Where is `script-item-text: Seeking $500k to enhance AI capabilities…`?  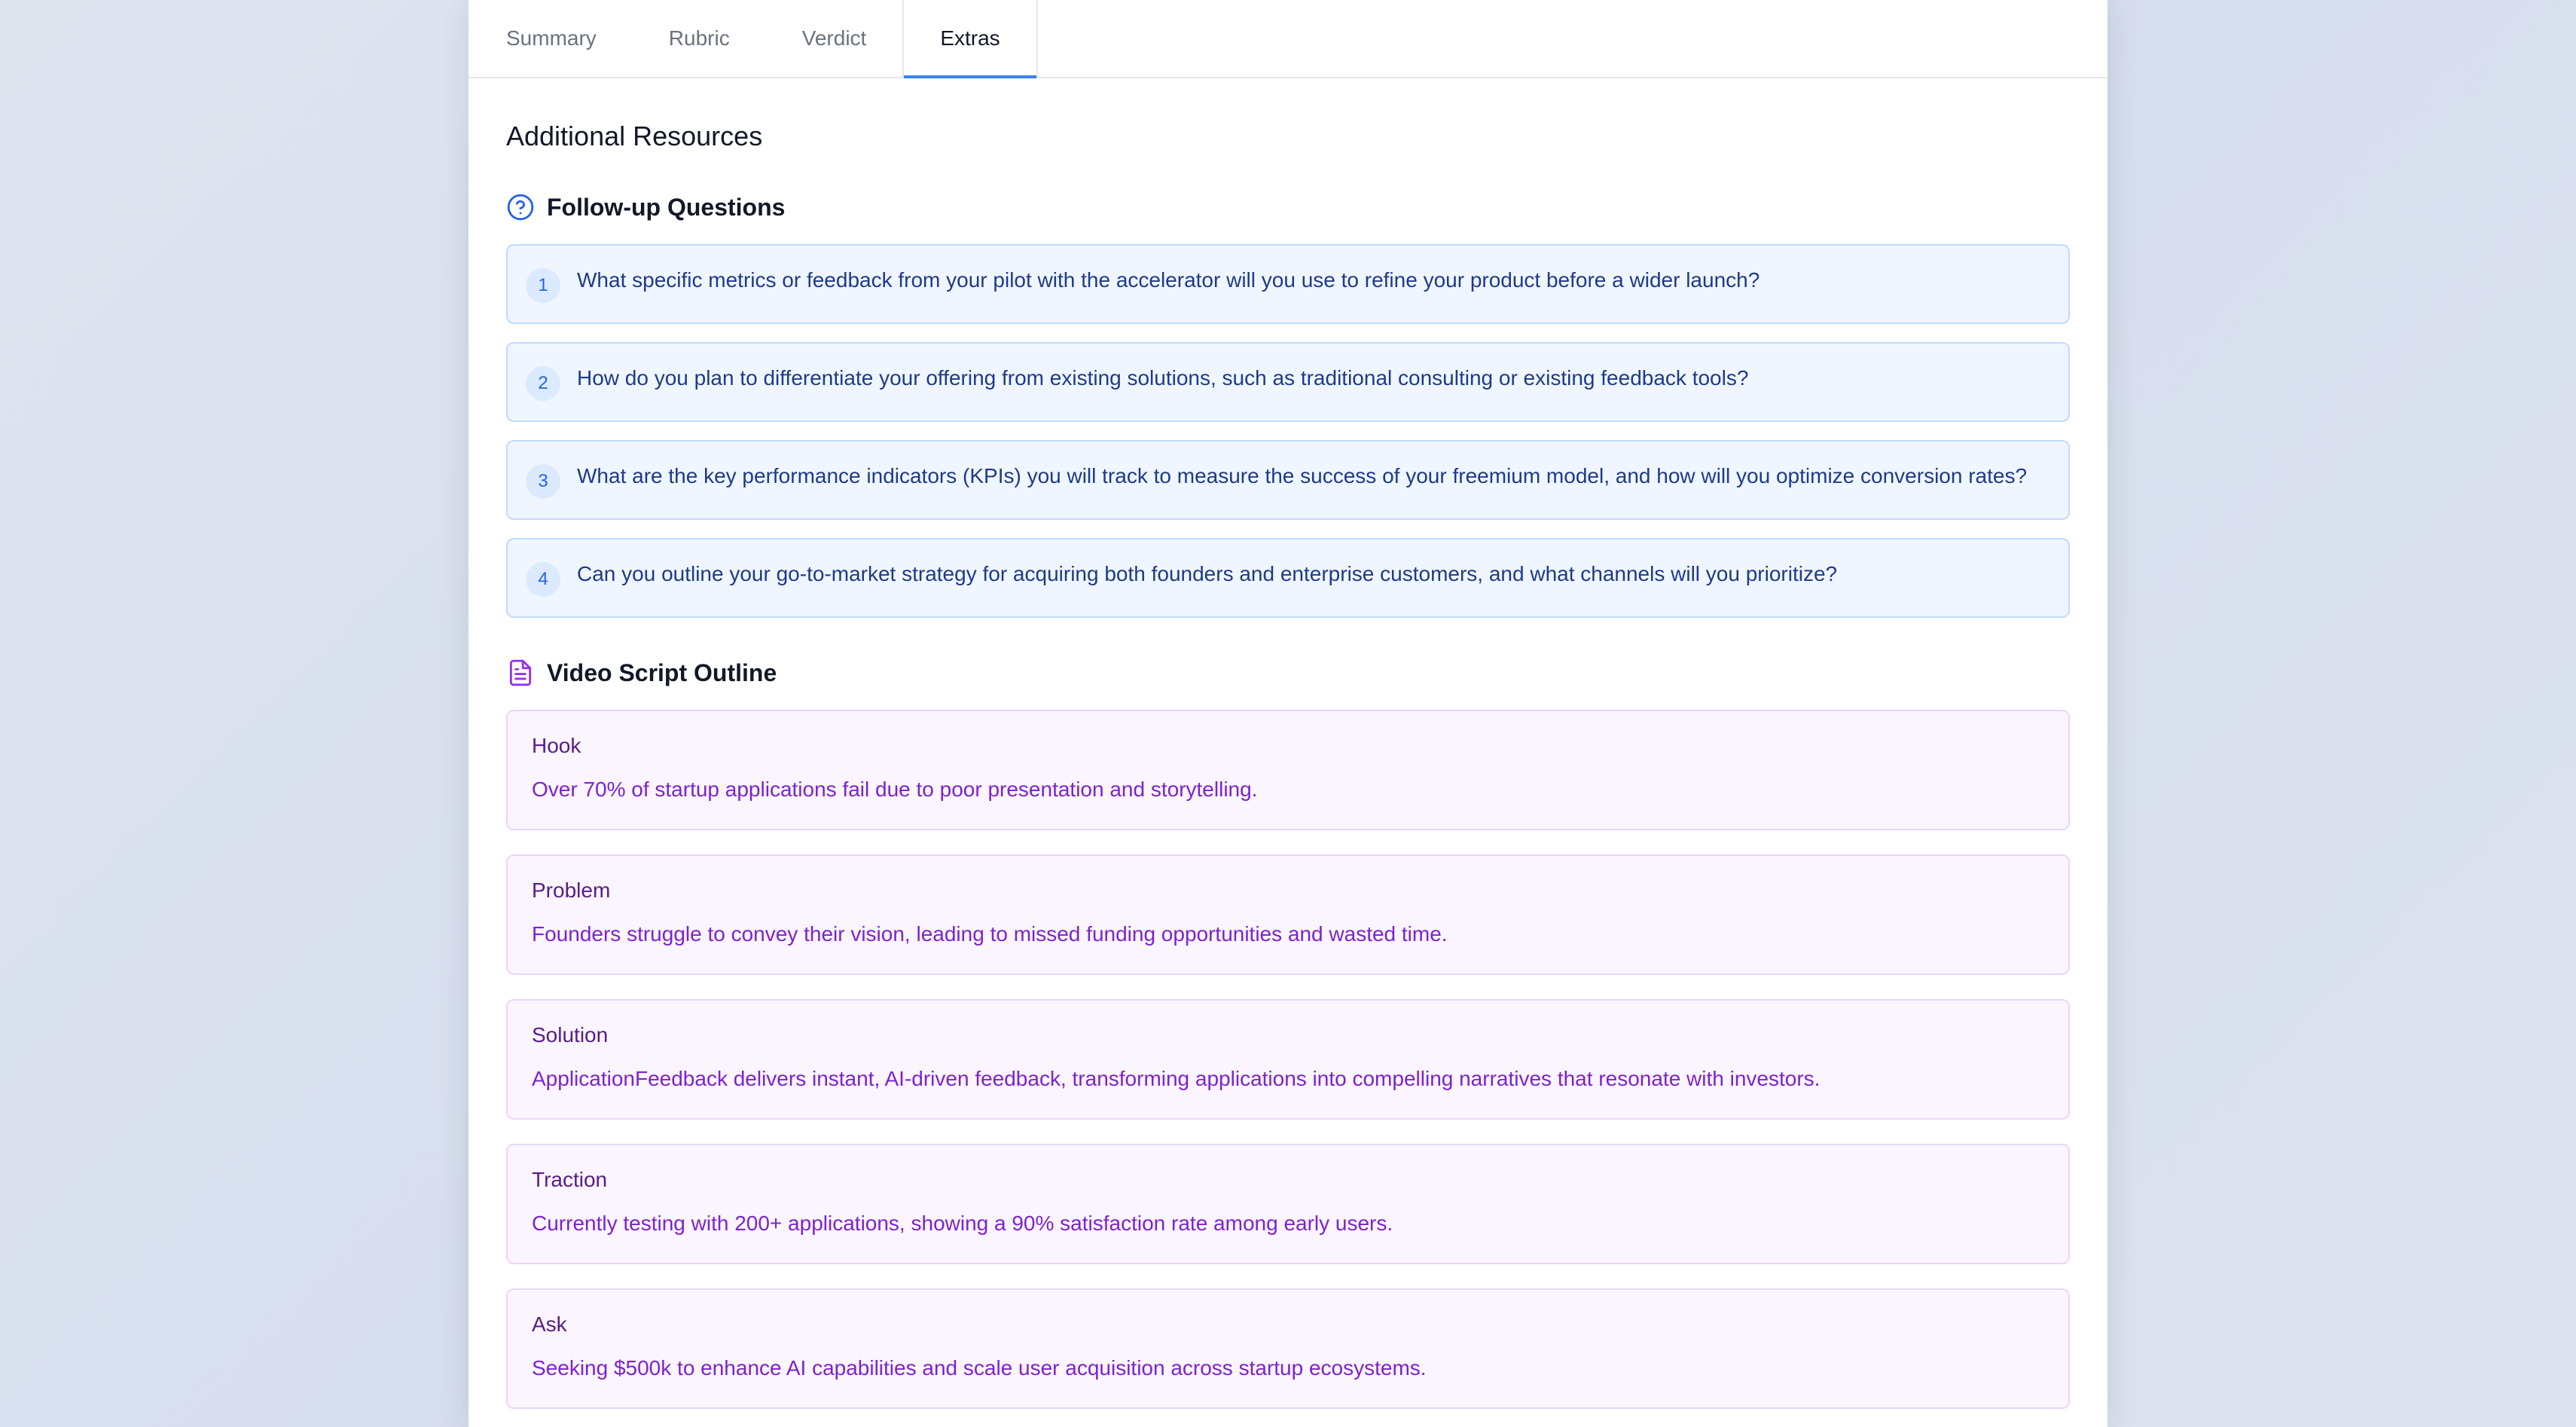
script-item-text: Seeking $500k to enhance AI capabilities… is located at coordinates (980, 1368).